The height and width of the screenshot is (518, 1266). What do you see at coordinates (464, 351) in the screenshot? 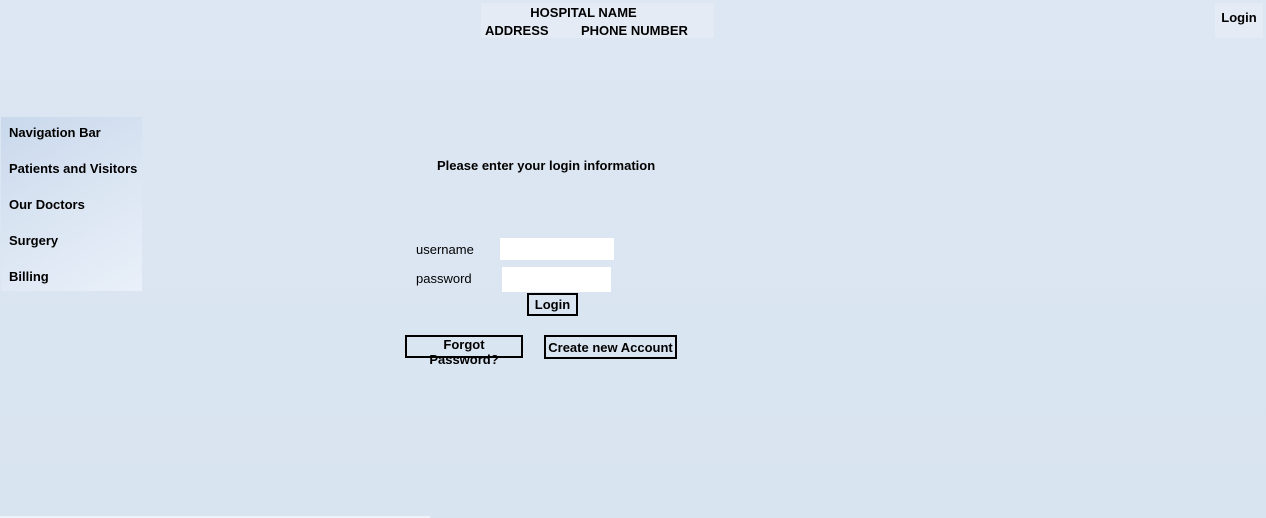
I see `forgot-password-button: Forgot Password?` at bounding box center [464, 351].